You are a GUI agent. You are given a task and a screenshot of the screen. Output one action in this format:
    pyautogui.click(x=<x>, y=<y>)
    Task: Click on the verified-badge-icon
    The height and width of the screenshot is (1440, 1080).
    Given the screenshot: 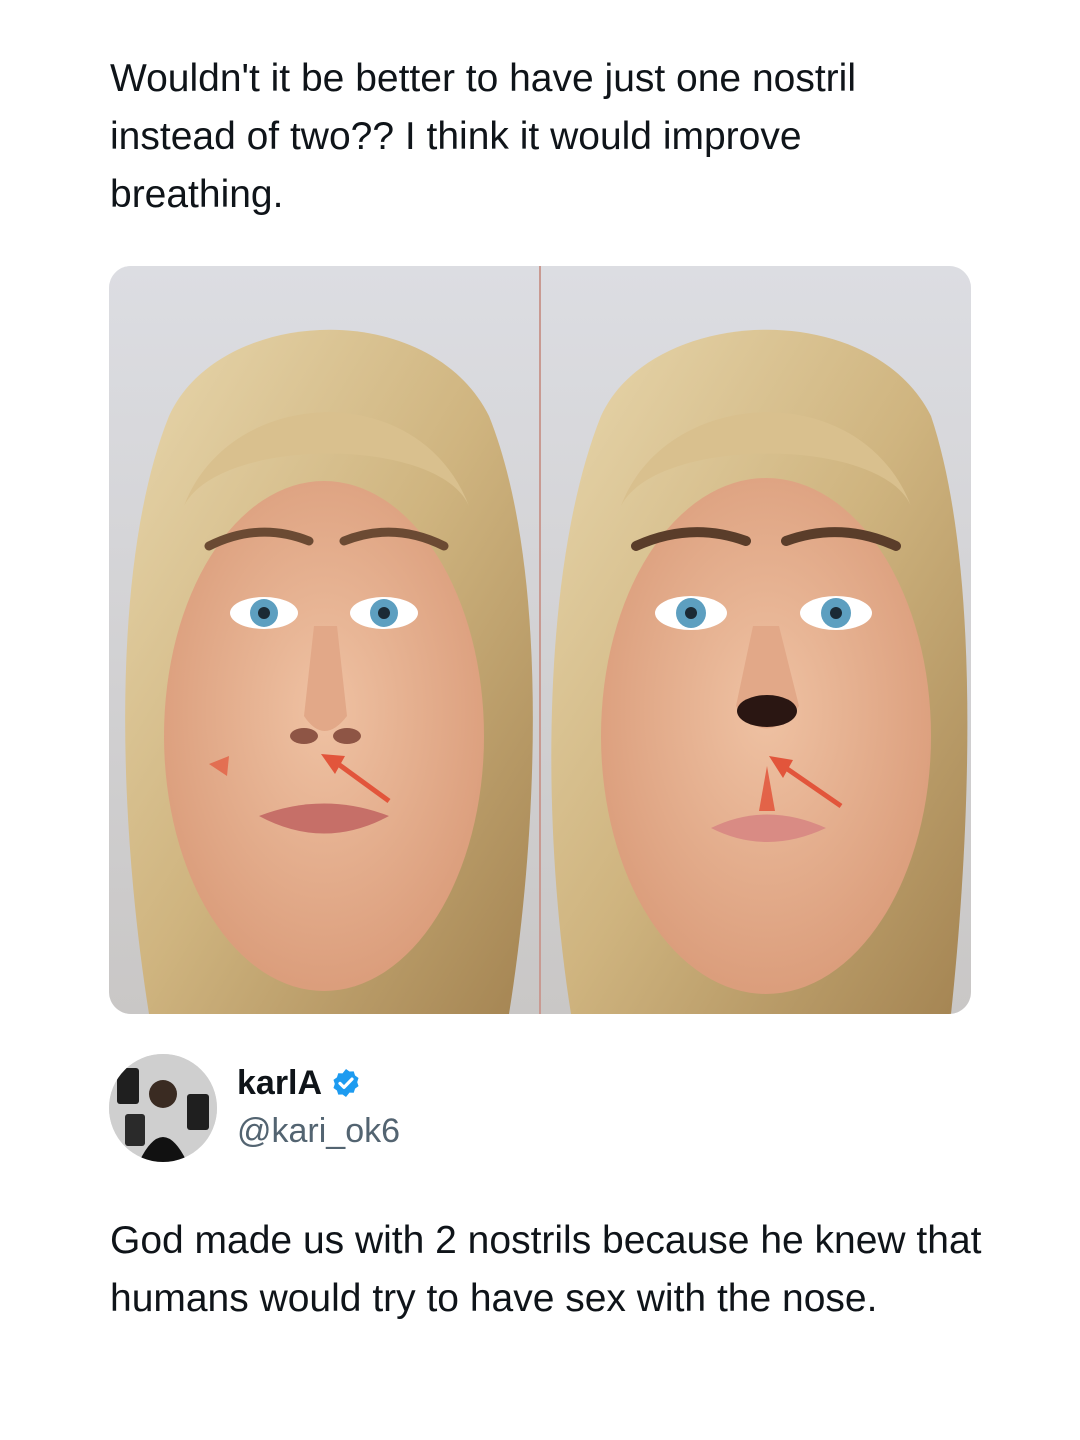 What is the action you would take?
    pyautogui.click(x=346, y=1083)
    